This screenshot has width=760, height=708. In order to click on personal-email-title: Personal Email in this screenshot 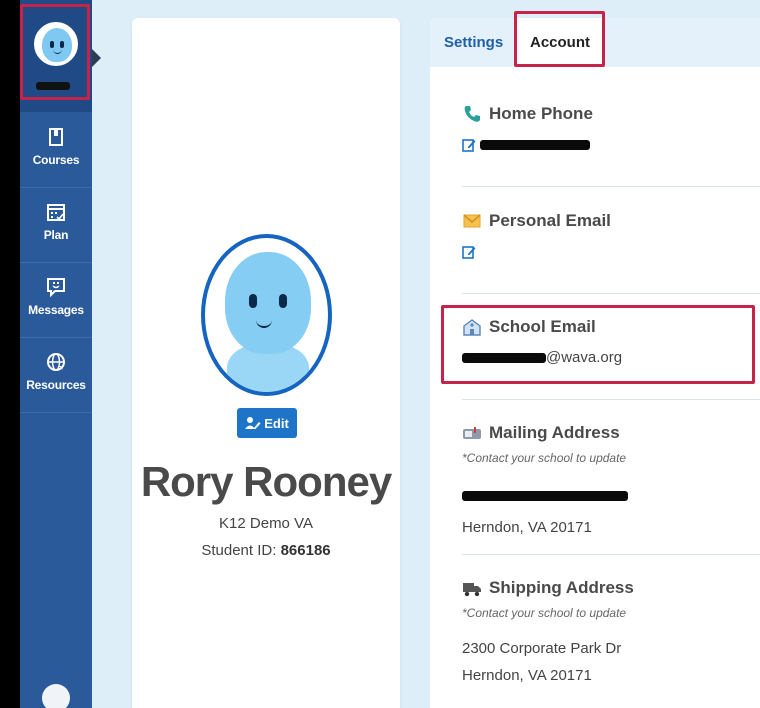, I will do `click(611, 221)`.